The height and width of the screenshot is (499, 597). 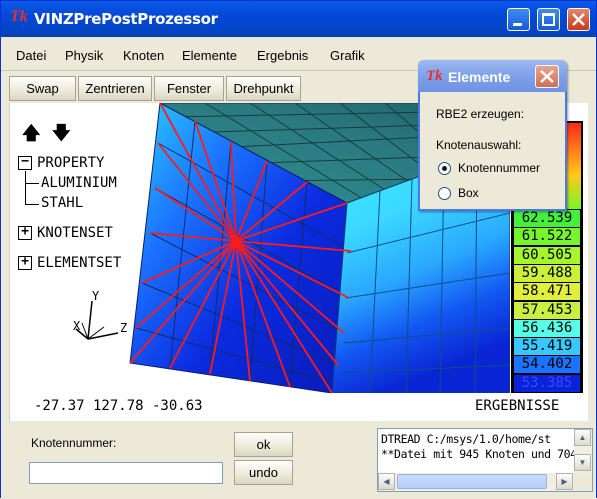 What do you see at coordinates (517, 406) in the screenshot?
I see `ergebnisse-label: ERGEBNISSE` at bounding box center [517, 406].